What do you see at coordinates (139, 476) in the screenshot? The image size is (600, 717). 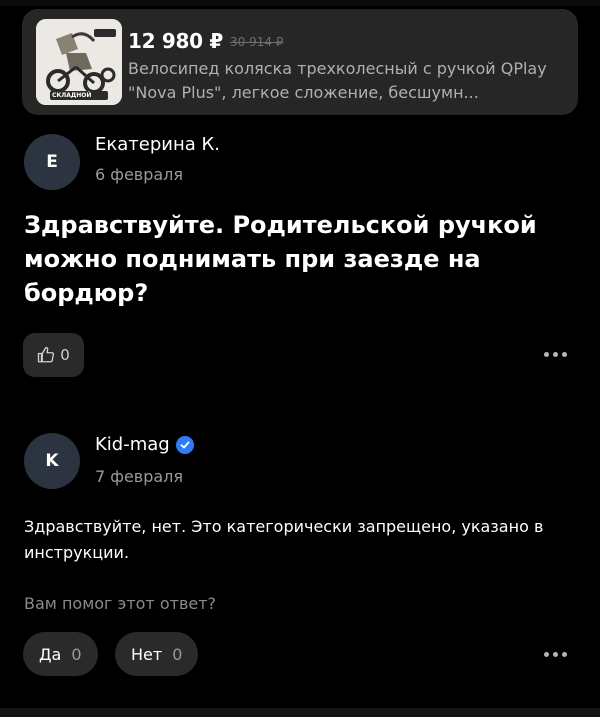 I see `answer-date: 7 февраля` at bounding box center [139, 476].